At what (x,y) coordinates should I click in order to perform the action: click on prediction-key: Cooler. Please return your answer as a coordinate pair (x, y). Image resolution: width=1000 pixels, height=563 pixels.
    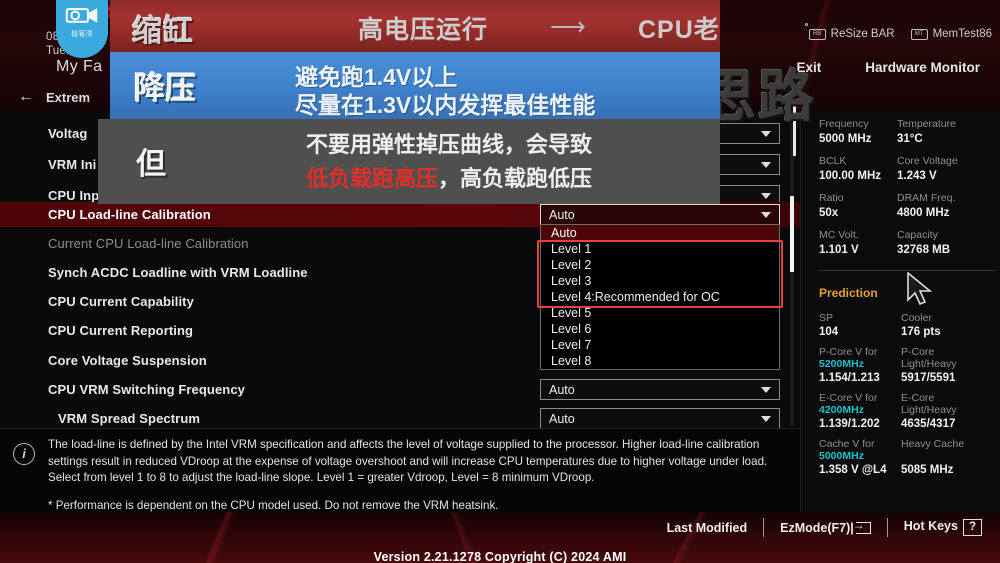
    Looking at the image, I should click on (916, 318).